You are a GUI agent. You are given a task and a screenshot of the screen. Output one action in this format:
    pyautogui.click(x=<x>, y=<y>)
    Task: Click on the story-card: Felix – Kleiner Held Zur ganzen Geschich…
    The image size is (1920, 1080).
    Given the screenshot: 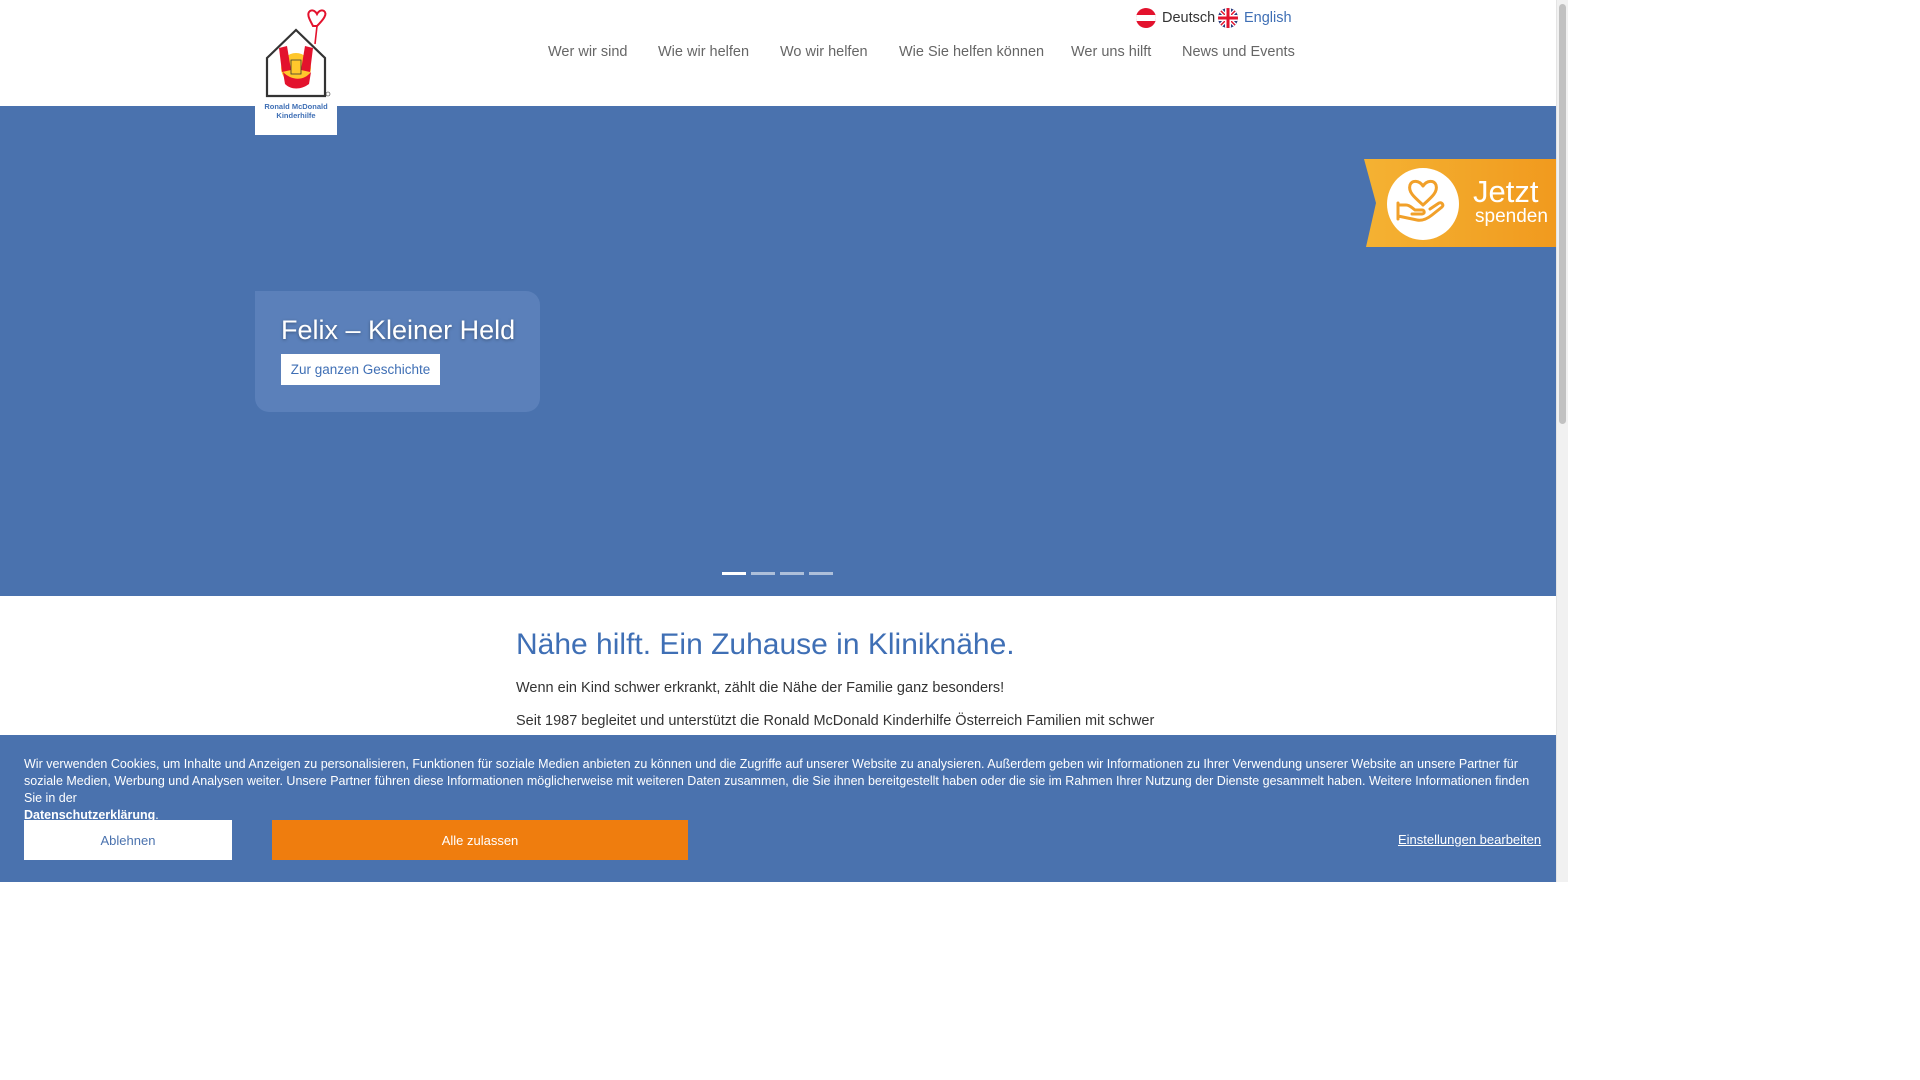 What is the action you would take?
    pyautogui.click(x=397, y=351)
    